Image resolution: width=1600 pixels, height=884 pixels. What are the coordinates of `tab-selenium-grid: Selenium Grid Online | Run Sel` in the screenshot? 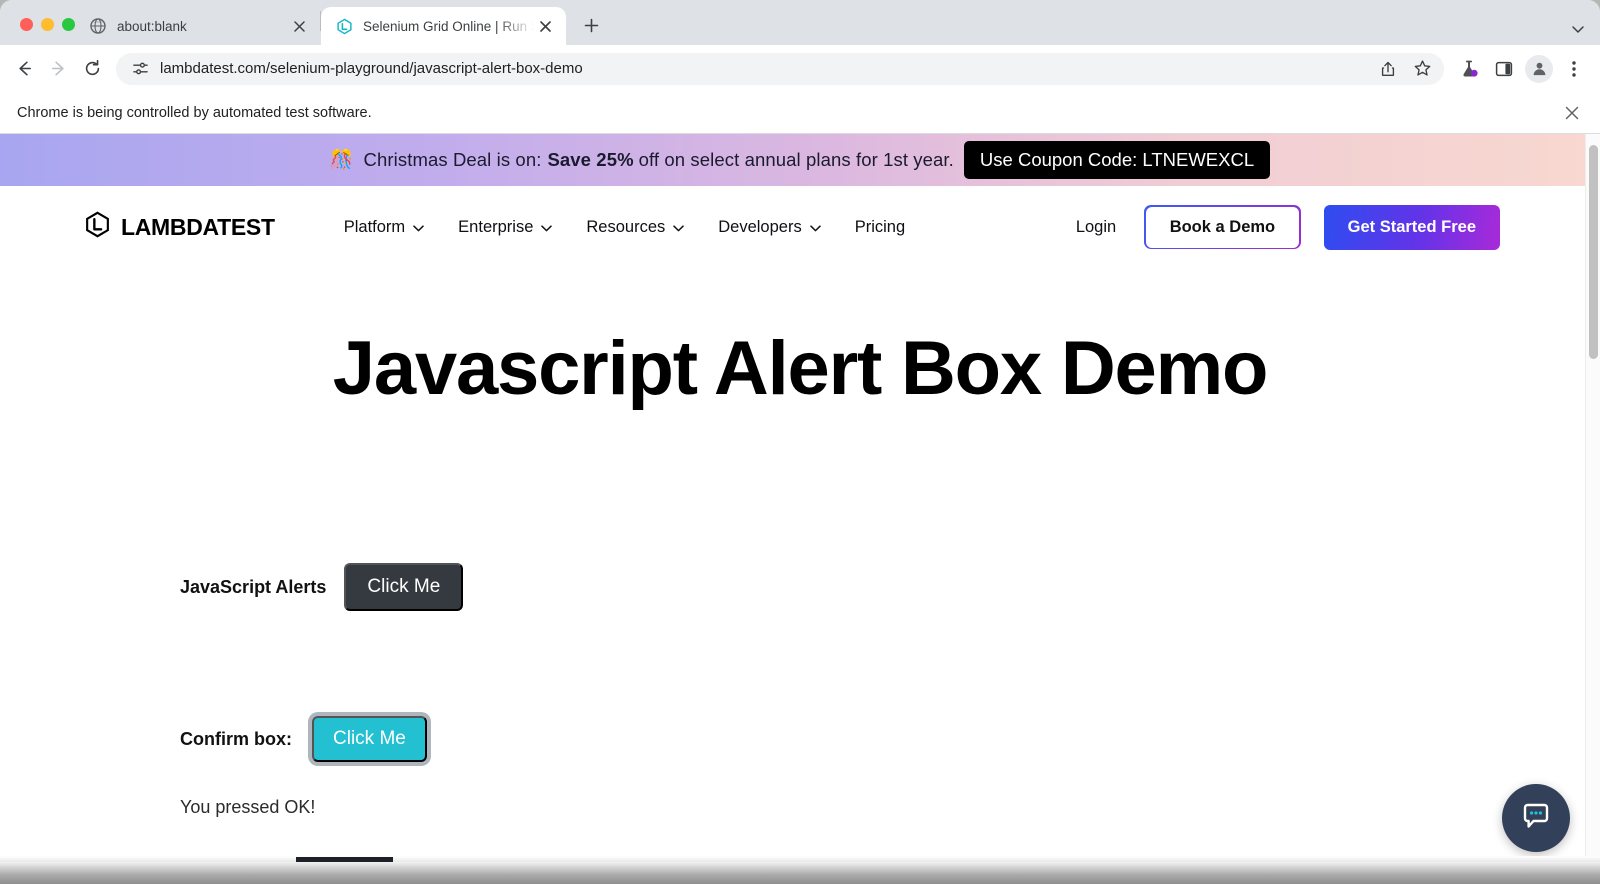 It's located at (443, 26).